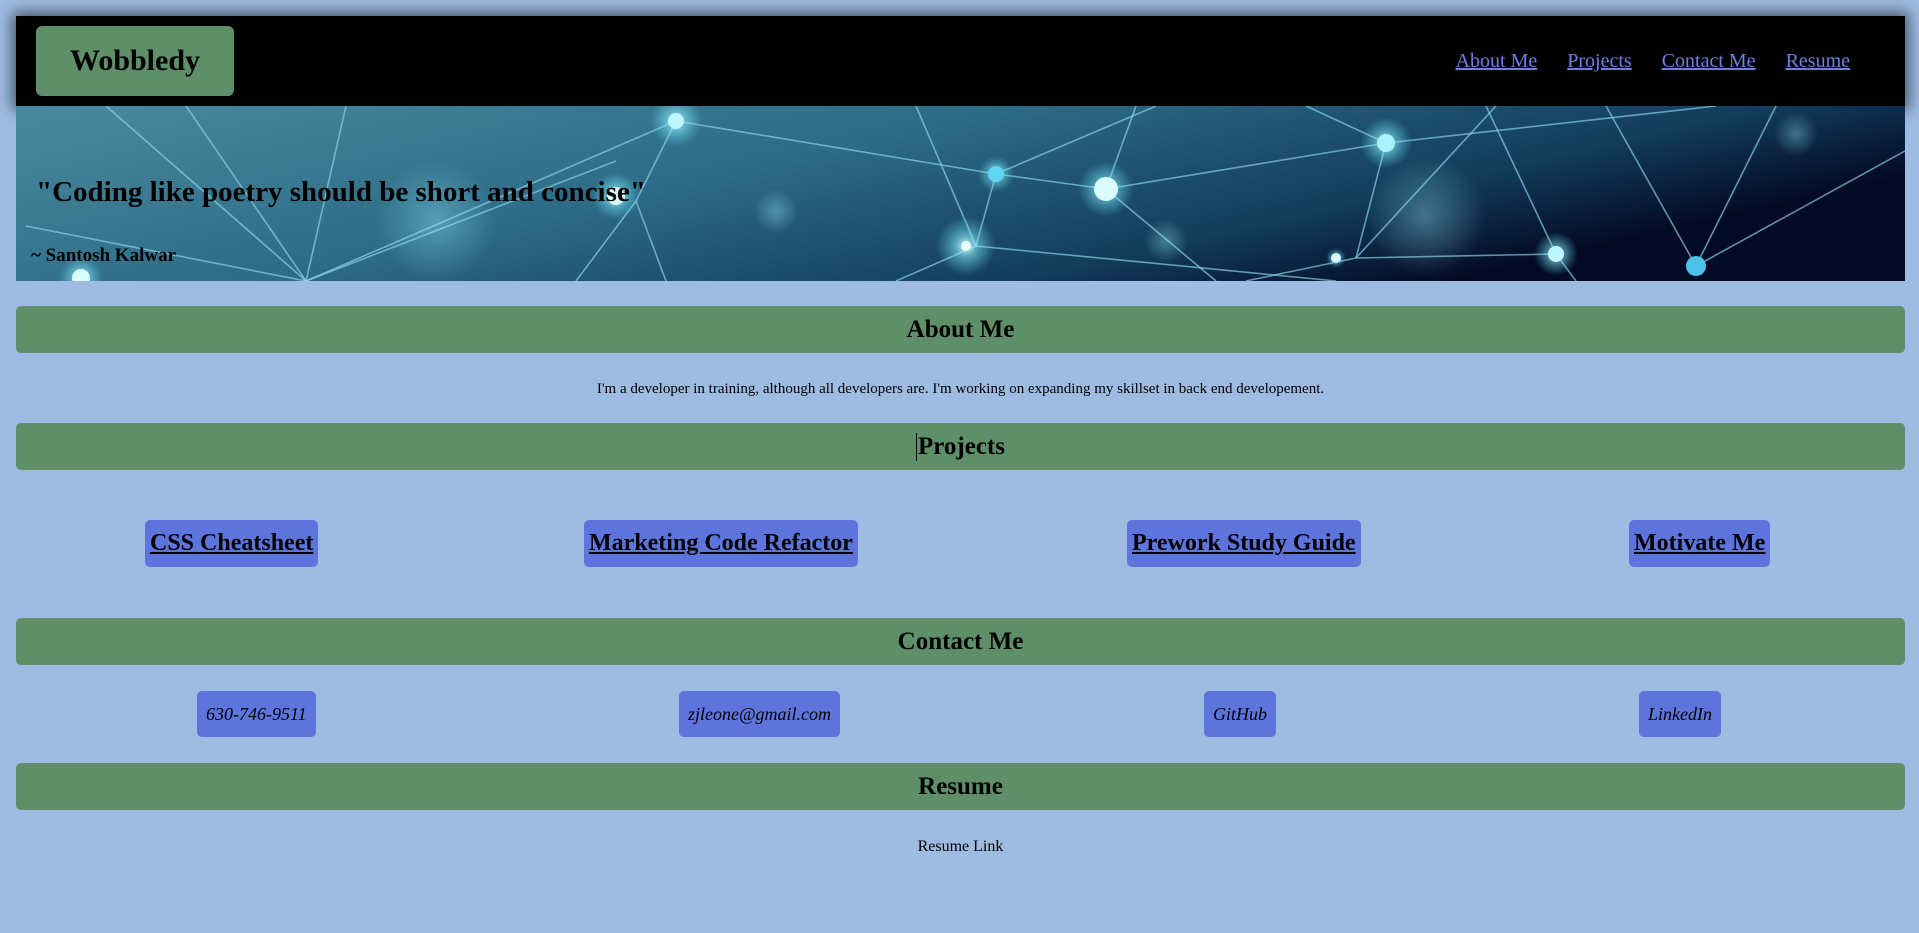 This screenshot has width=1919, height=933. What do you see at coordinates (1653, 61) in the screenshot?
I see `main-nav: About Me Projects Contact Me Resume` at bounding box center [1653, 61].